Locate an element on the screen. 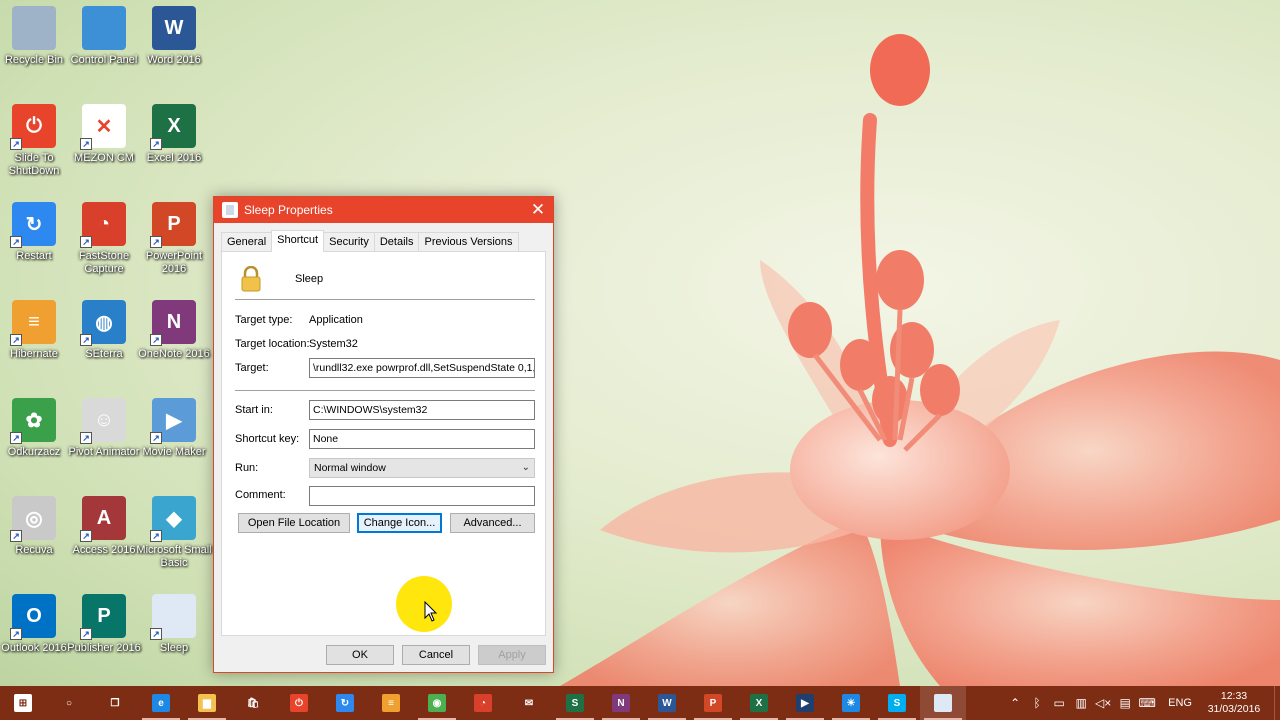 The height and width of the screenshot is (720, 1280). comment-label: Comment: is located at coordinates (260, 495).